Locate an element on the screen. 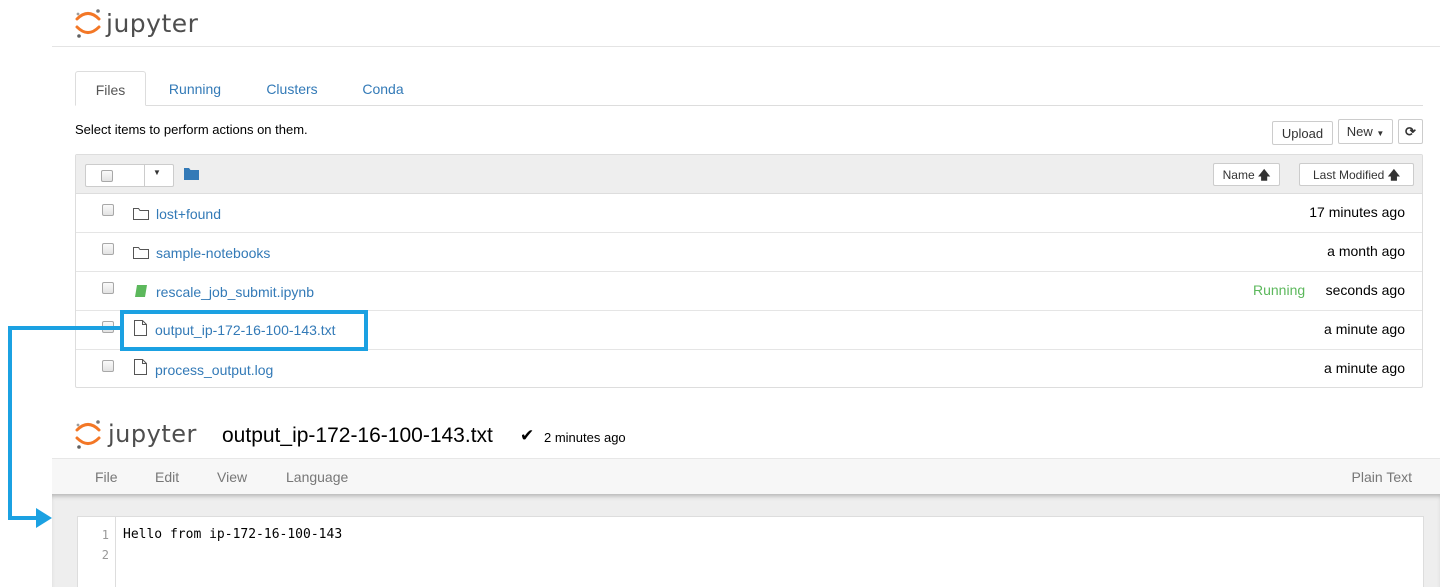 The width and height of the screenshot is (1440, 587). tab-clusters: Clusters is located at coordinates (292, 88).